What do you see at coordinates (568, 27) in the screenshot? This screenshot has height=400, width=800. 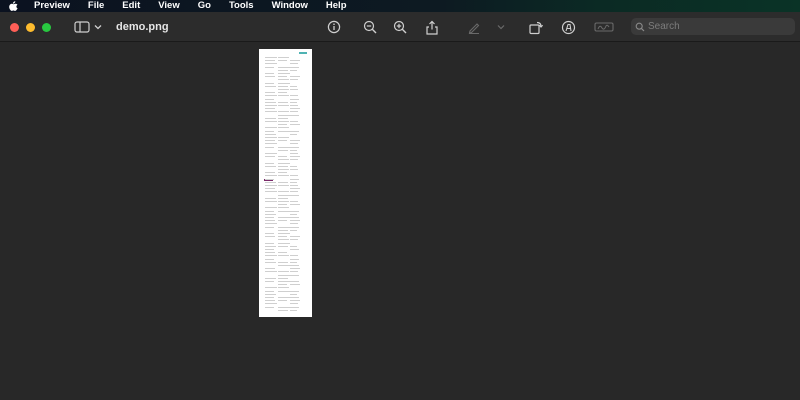 I see `markup-toolbar-icon` at bounding box center [568, 27].